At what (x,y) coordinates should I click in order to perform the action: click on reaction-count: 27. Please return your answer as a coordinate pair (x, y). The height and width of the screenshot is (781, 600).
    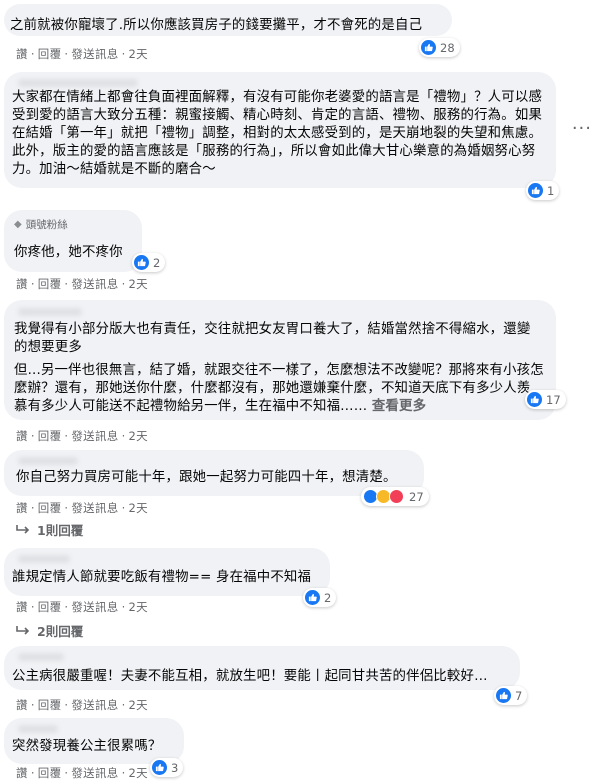
    Looking at the image, I should click on (395, 496).